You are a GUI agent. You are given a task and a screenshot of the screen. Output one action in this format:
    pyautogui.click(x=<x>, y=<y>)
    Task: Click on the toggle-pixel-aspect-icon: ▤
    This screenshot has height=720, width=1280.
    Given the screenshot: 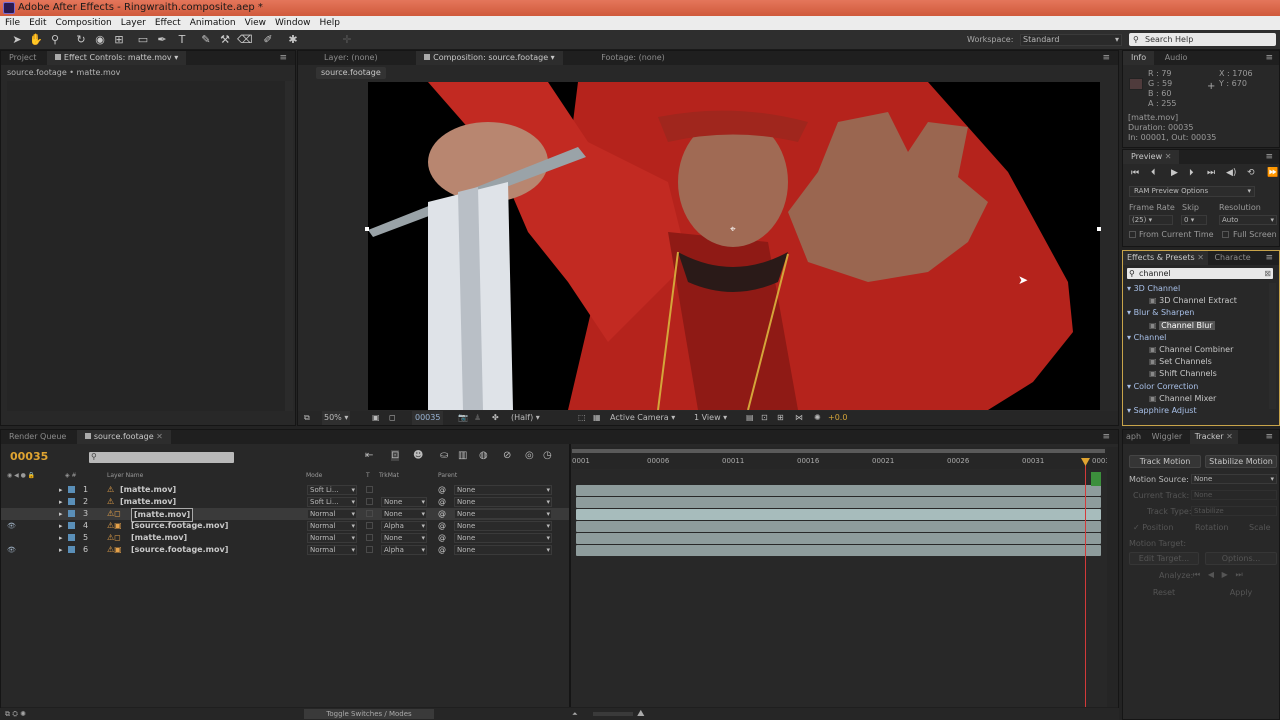 What is the action you would take?
    pyautogui.click(x=750, y=418)
    